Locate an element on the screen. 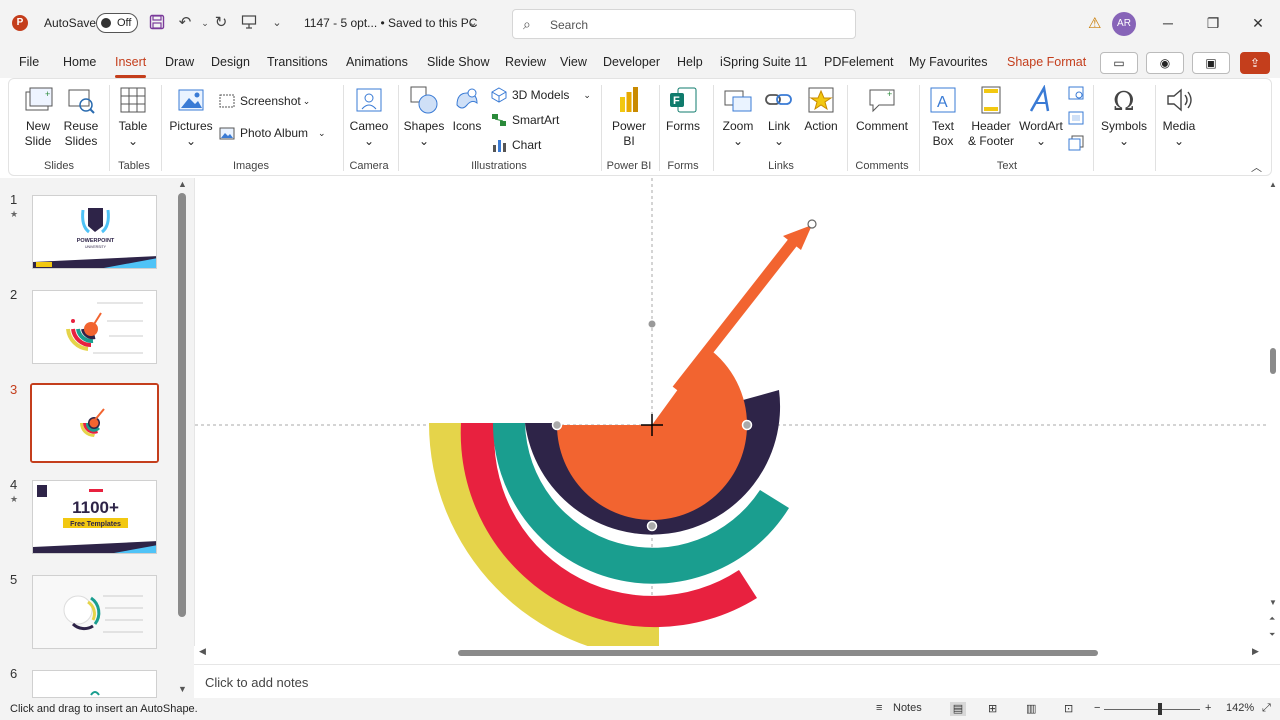  redo-icon: ↻ is located at coordinates (221, 23).